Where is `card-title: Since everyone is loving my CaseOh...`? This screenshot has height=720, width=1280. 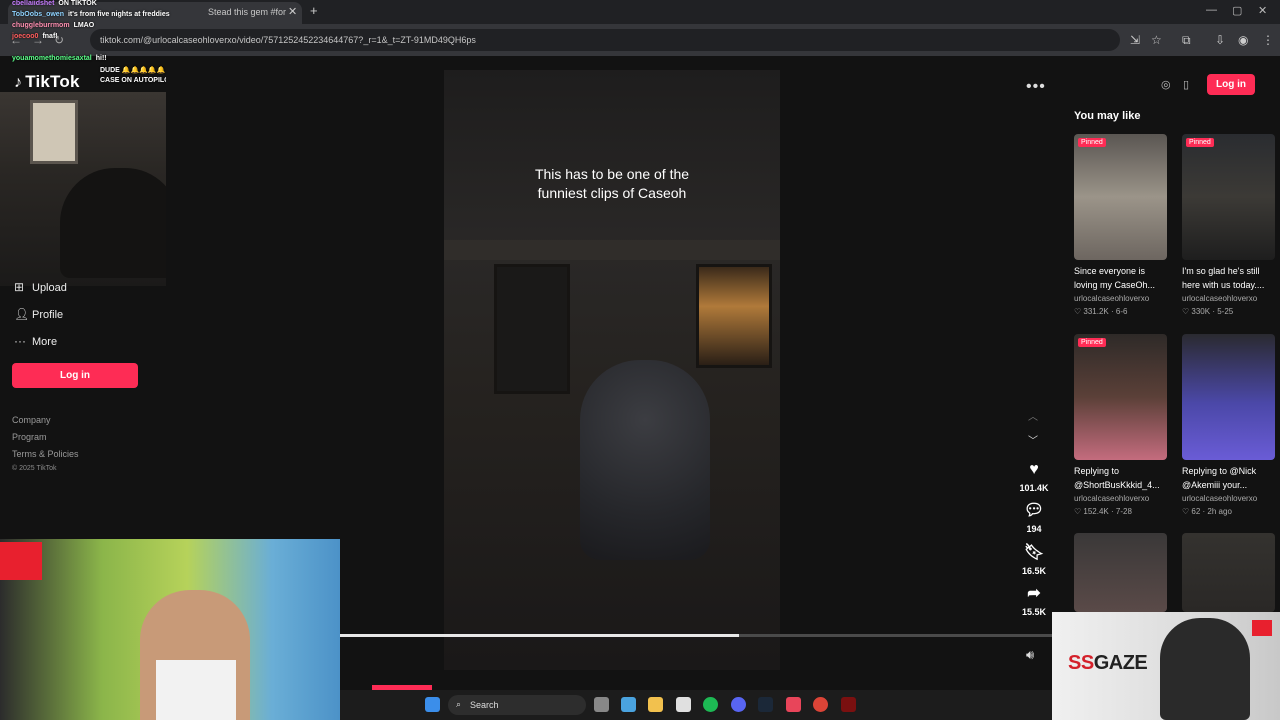
card-title: Since everyone is loving my CaseOh... is located at coordinates (1120, 278).